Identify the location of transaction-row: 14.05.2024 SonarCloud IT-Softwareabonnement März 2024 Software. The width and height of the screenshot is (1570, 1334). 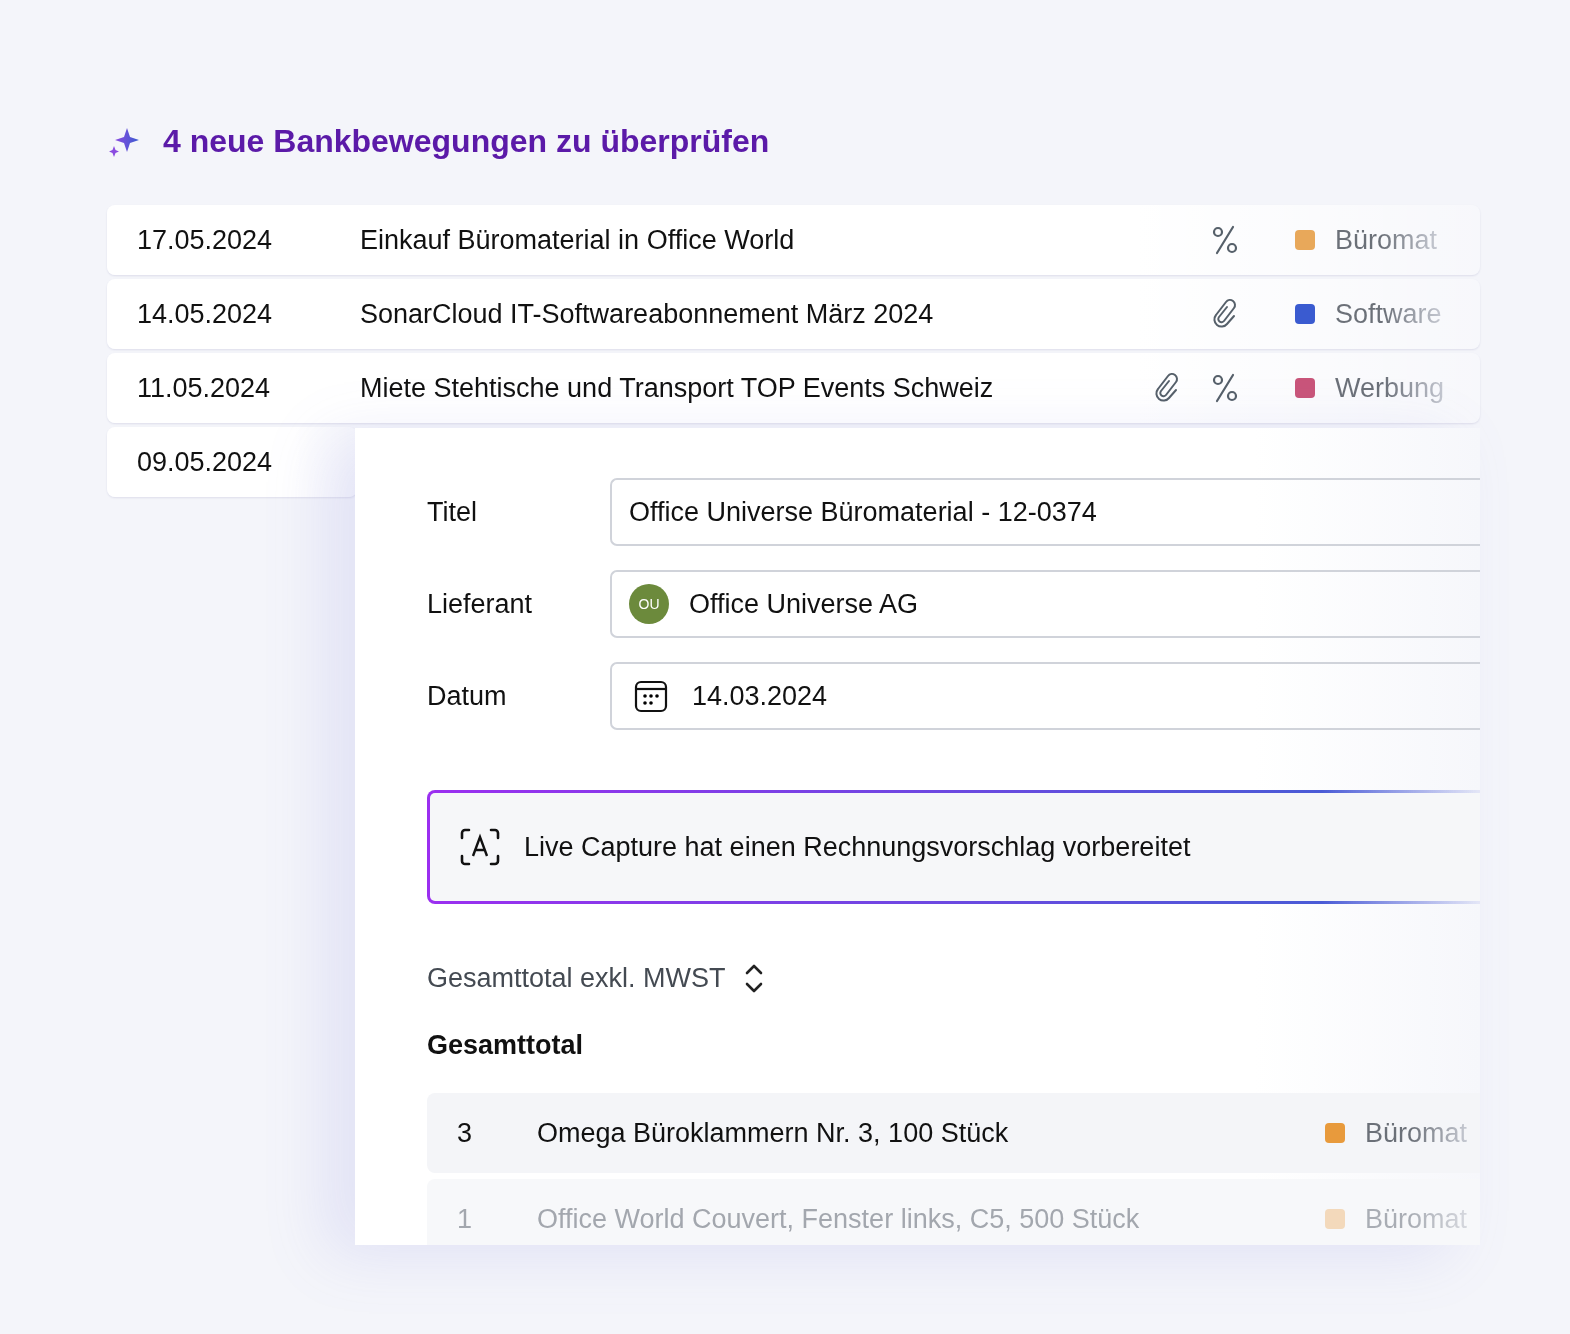
(793, 314).